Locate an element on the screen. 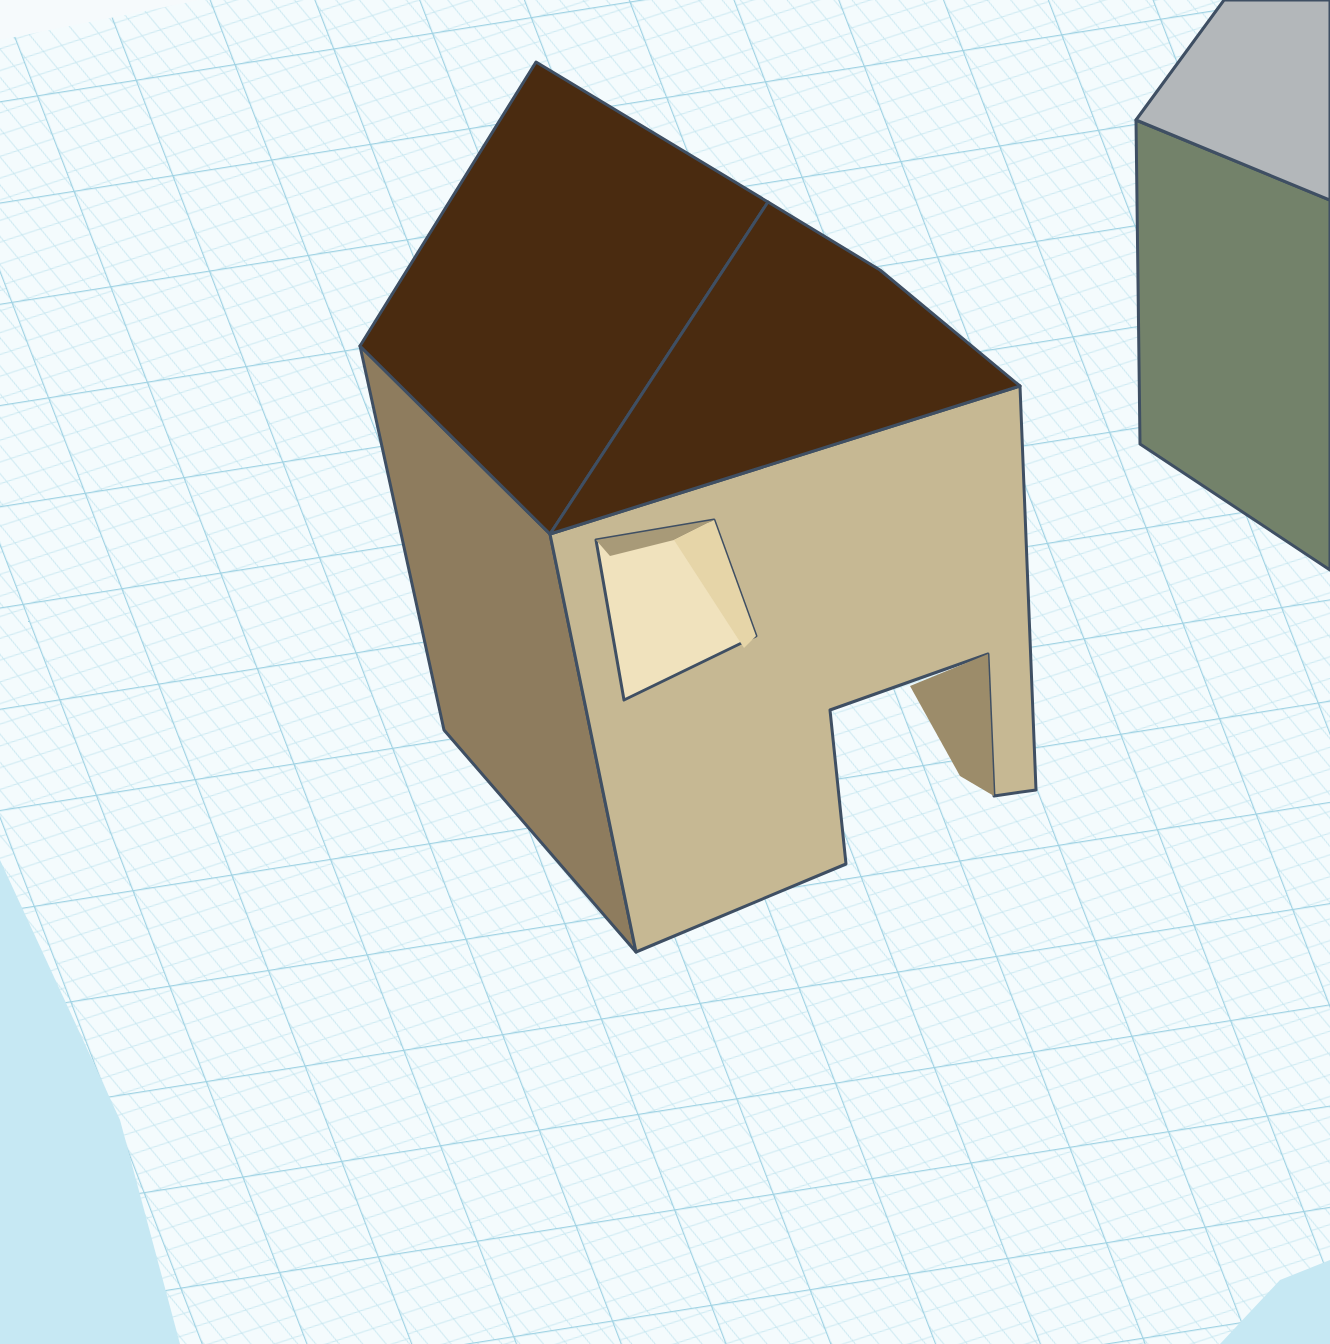 The height and width of the screenshot is (1344, 1330). workplane-edge is located at coordinates (1275, 1302).